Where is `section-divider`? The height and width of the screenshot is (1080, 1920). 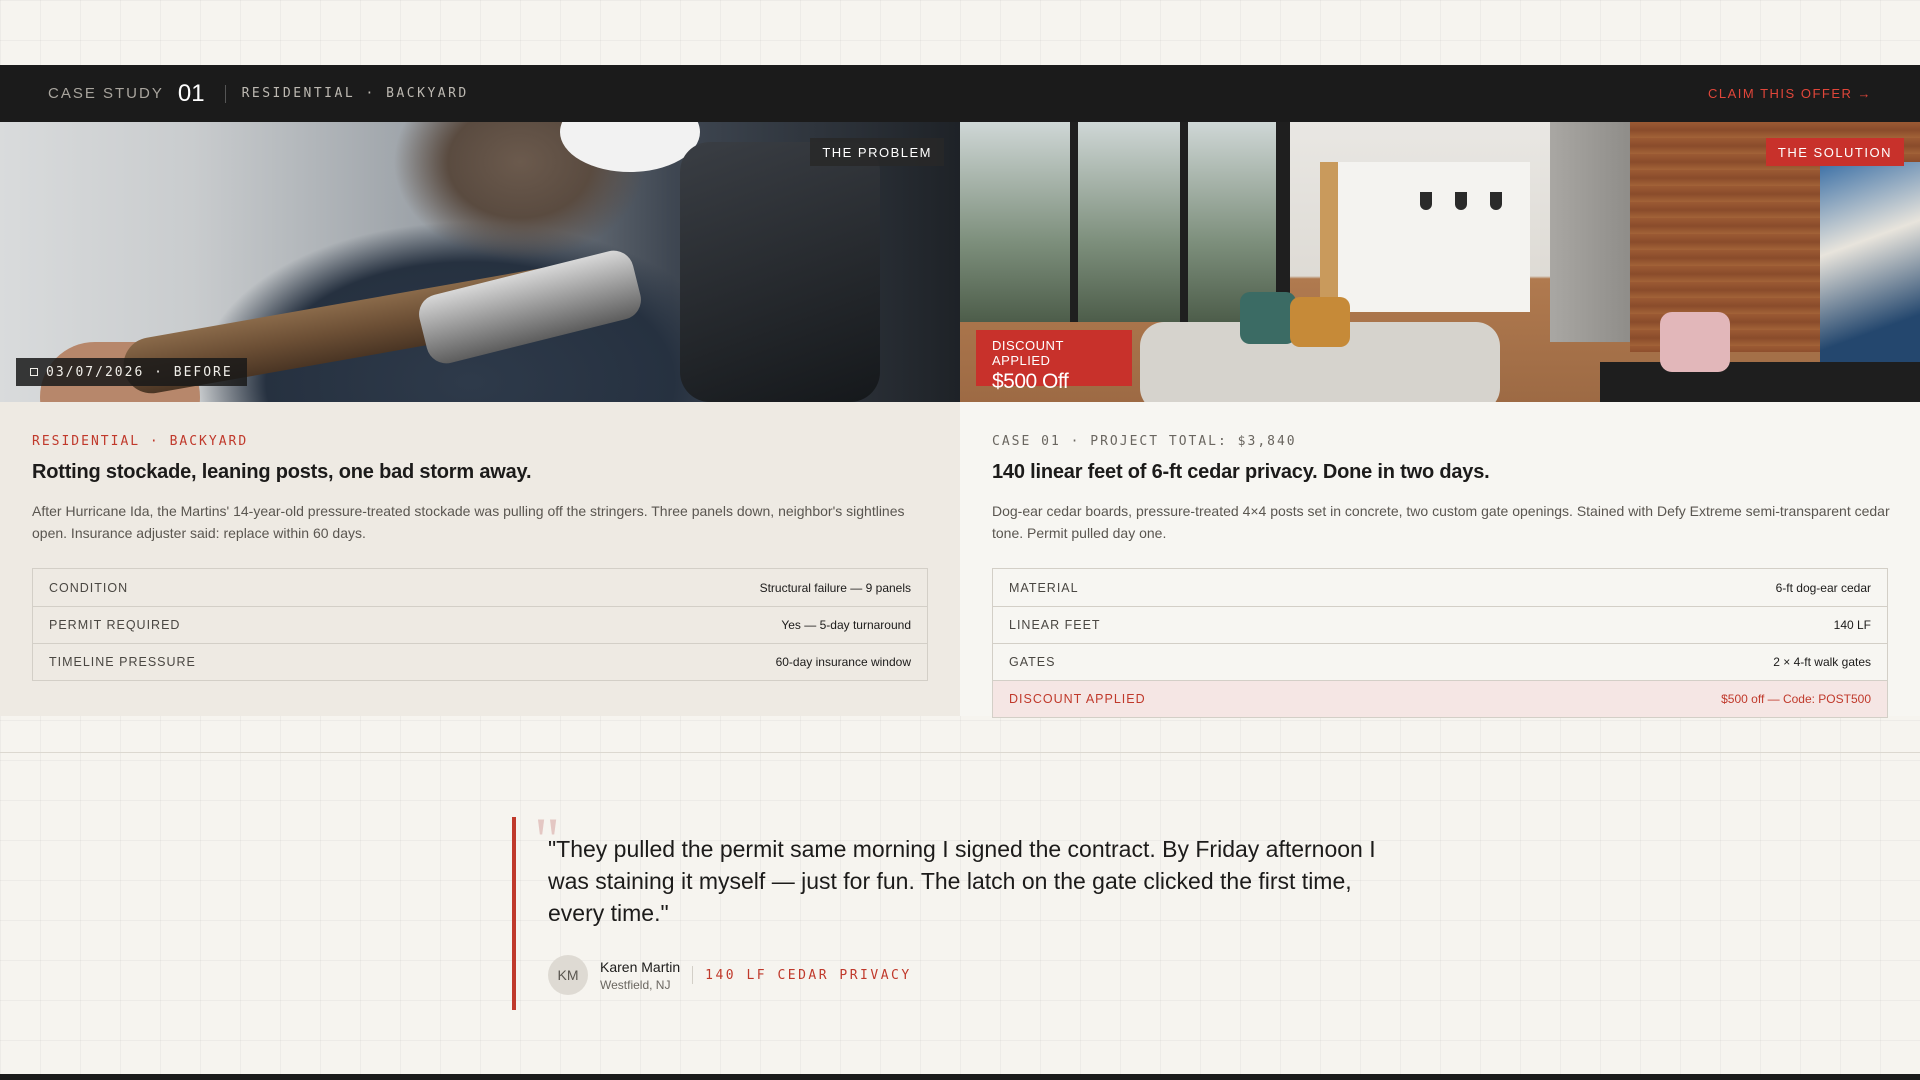 section-divider is located at coordinates (960, 752).